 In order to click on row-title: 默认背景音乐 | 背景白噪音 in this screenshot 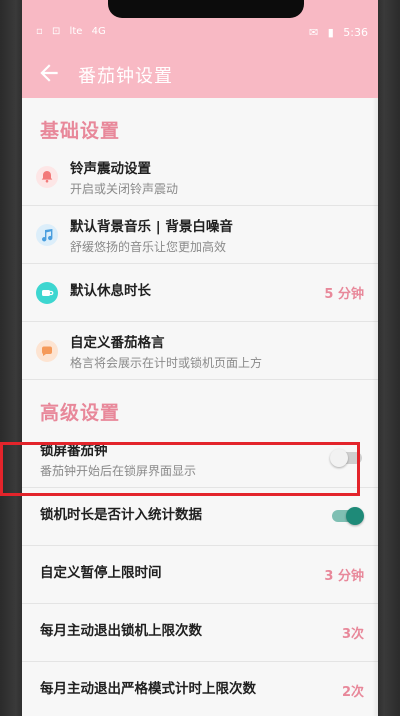, I will do `click(151, 227)`.